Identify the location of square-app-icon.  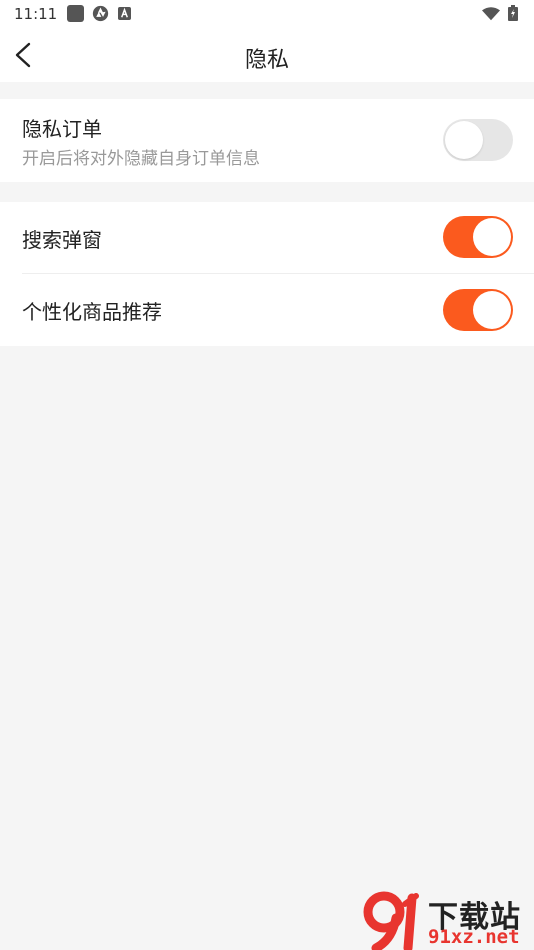
(75, 13).